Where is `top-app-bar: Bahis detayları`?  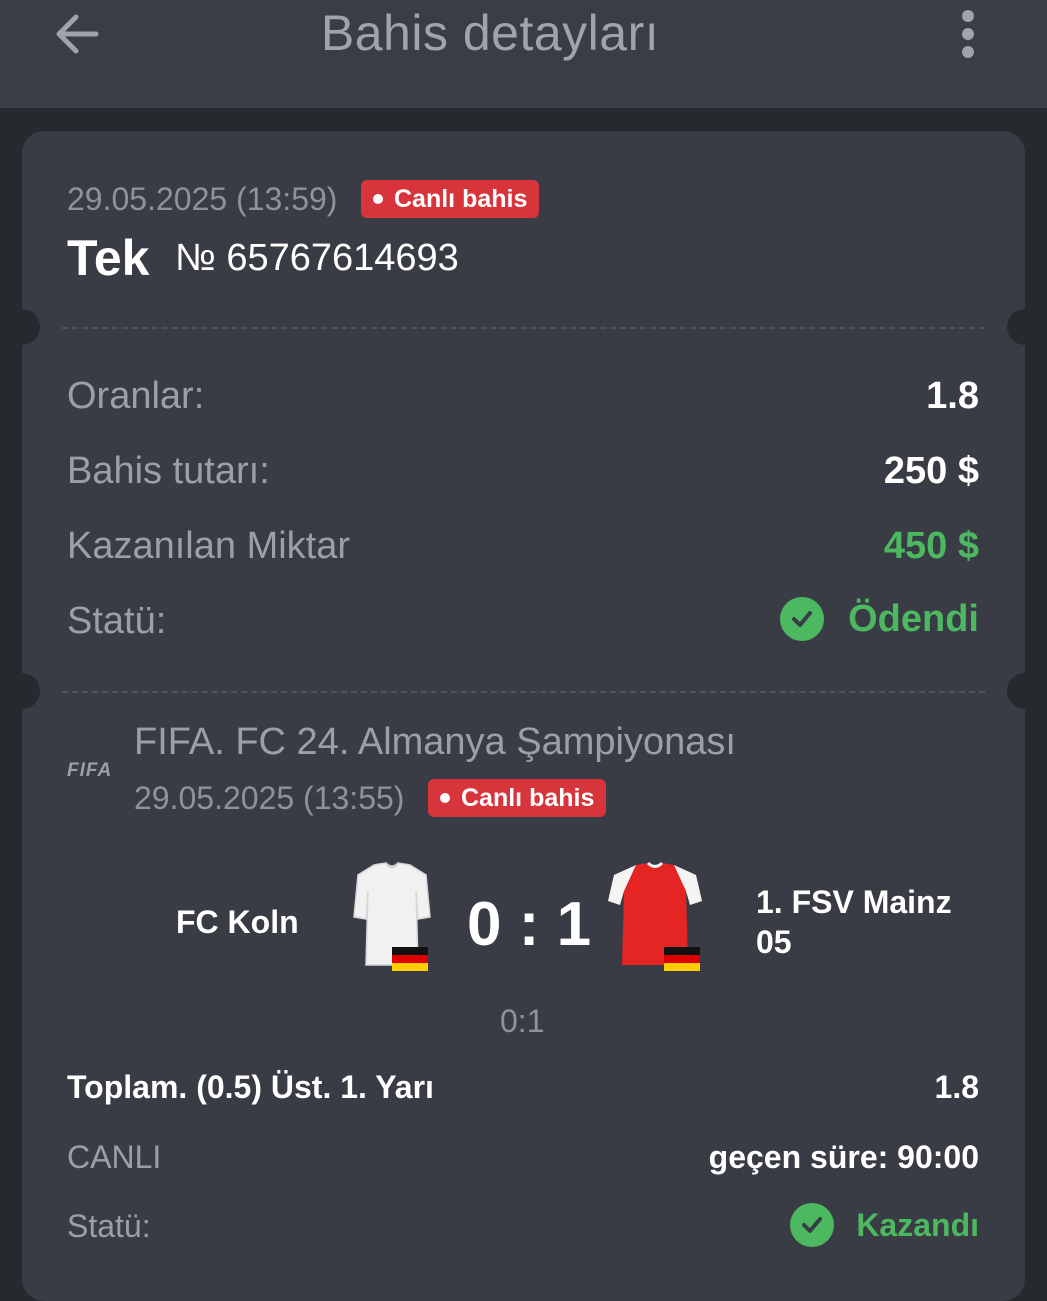
top-app-bar: Bahis detayları is located at coordinates (523, 54).